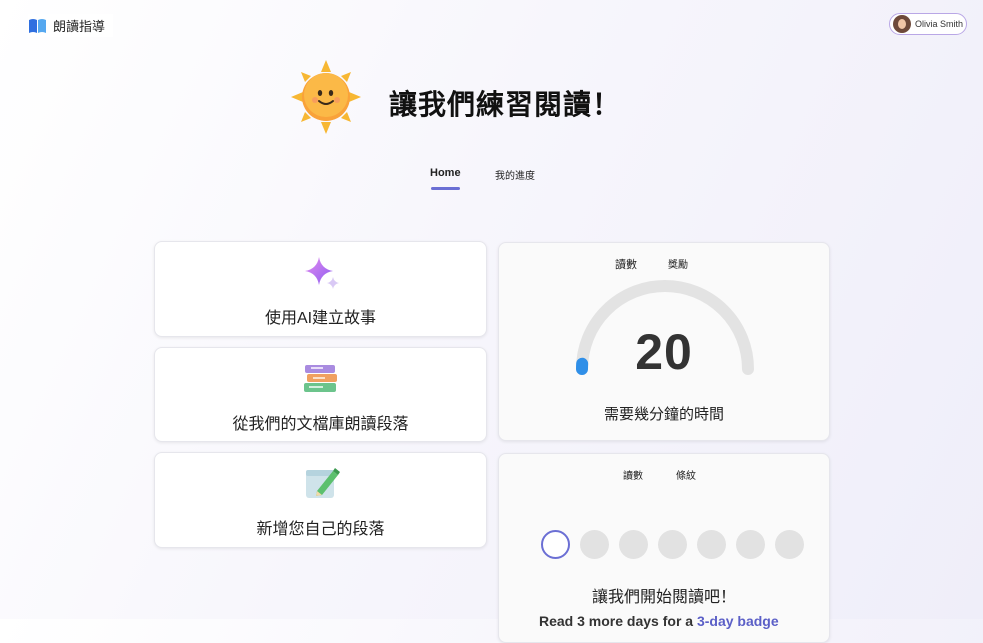 This screenshot has height=643, width=983. I want to click on app-brand: 朗讀指導, so click(71, 25).